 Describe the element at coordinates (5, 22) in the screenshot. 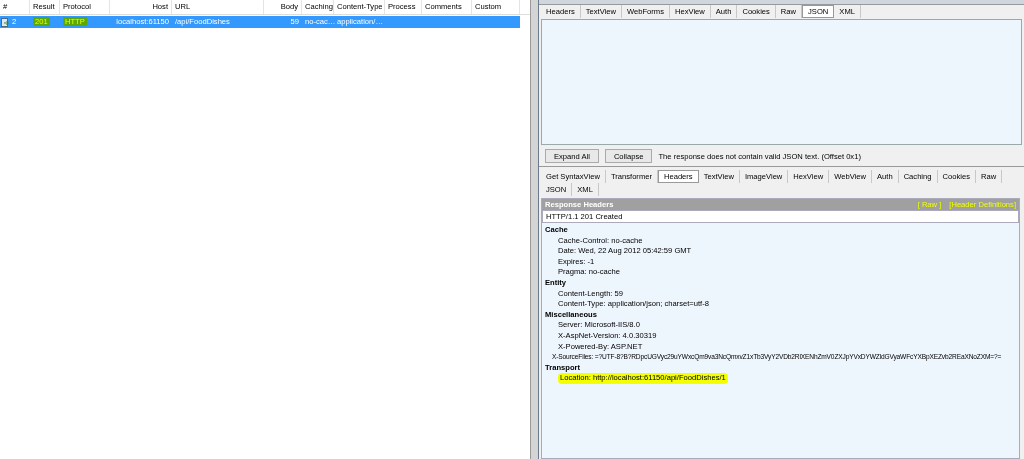

I see `session-icon` at that location.